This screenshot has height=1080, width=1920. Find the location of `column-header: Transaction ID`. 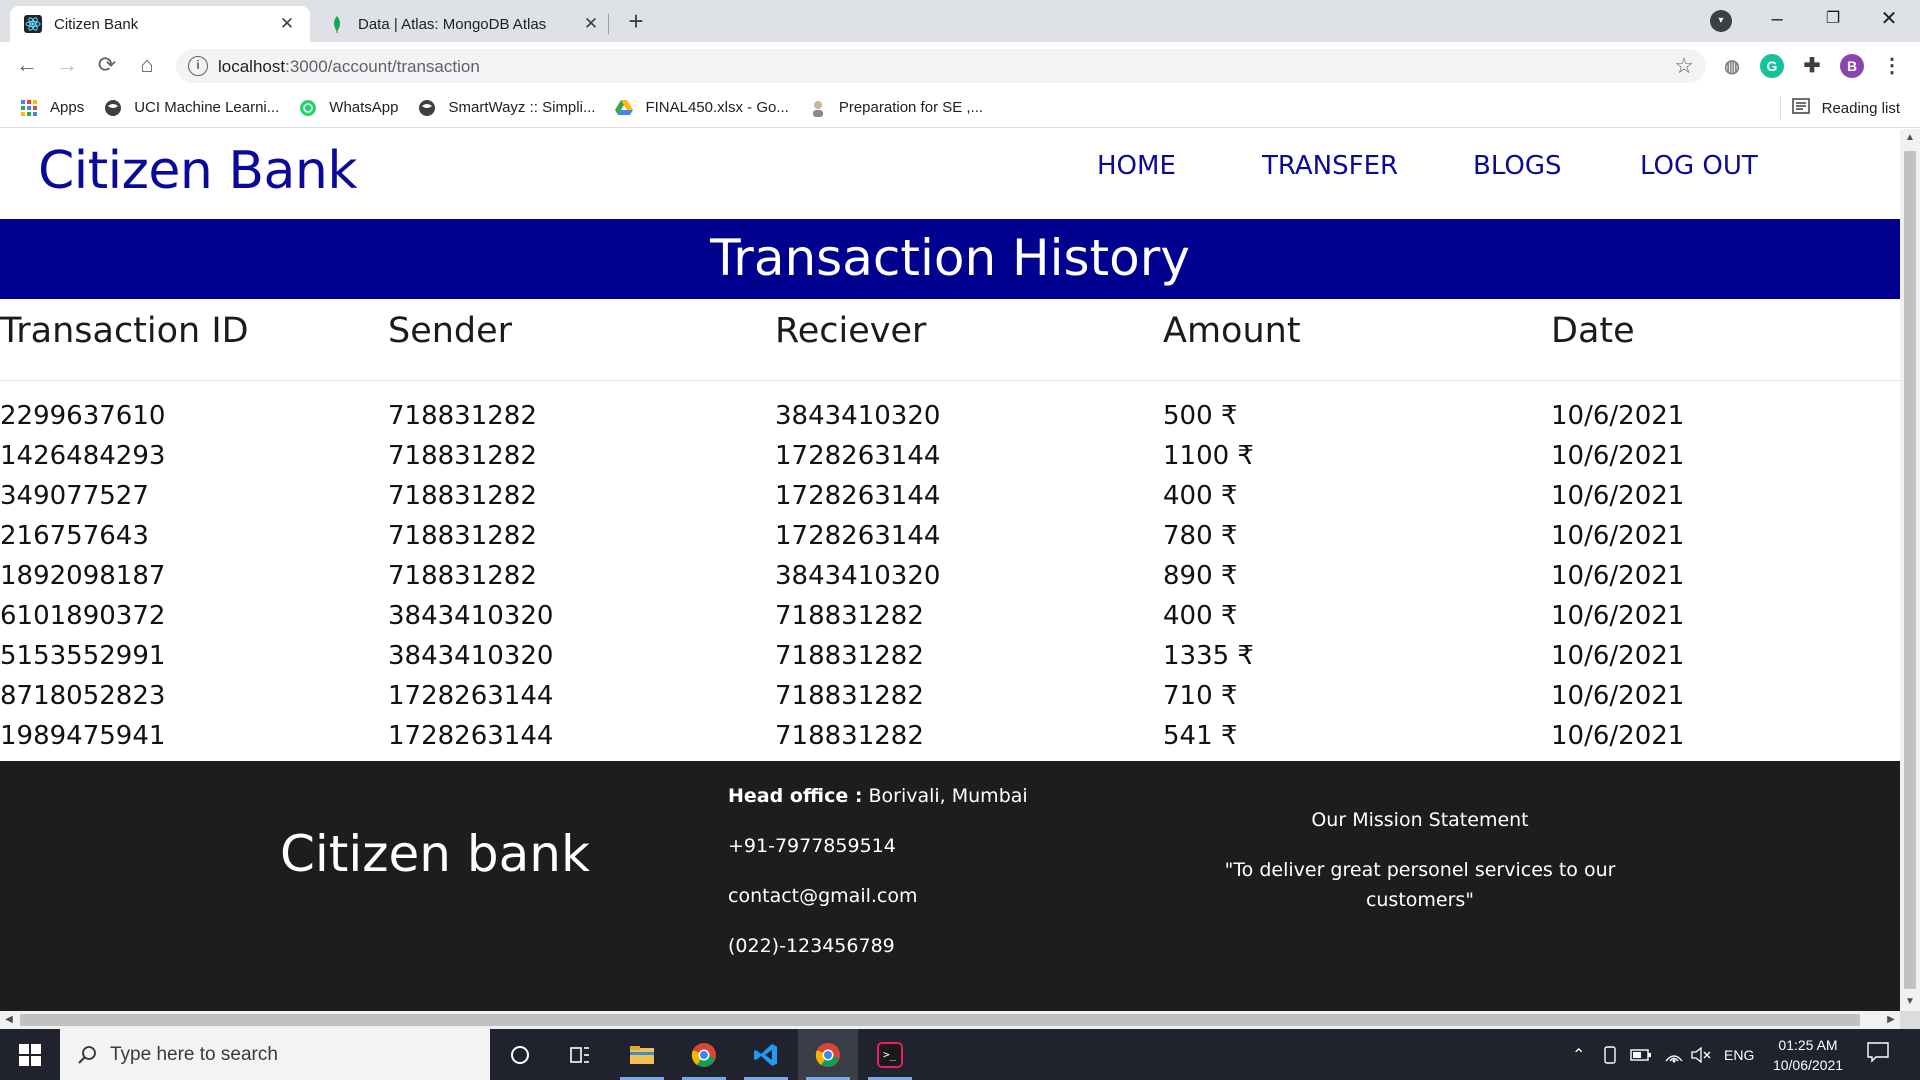

column-header: Transaction ID is located at coordinates (124, 331).